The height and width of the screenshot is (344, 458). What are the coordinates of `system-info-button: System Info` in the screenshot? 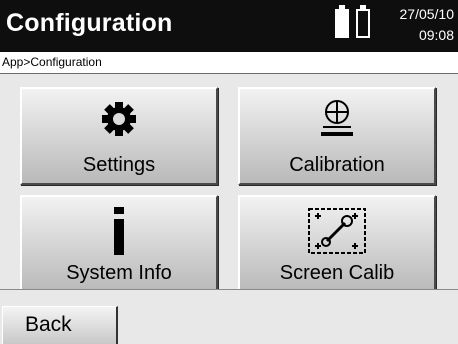 It's located at (119, 244).